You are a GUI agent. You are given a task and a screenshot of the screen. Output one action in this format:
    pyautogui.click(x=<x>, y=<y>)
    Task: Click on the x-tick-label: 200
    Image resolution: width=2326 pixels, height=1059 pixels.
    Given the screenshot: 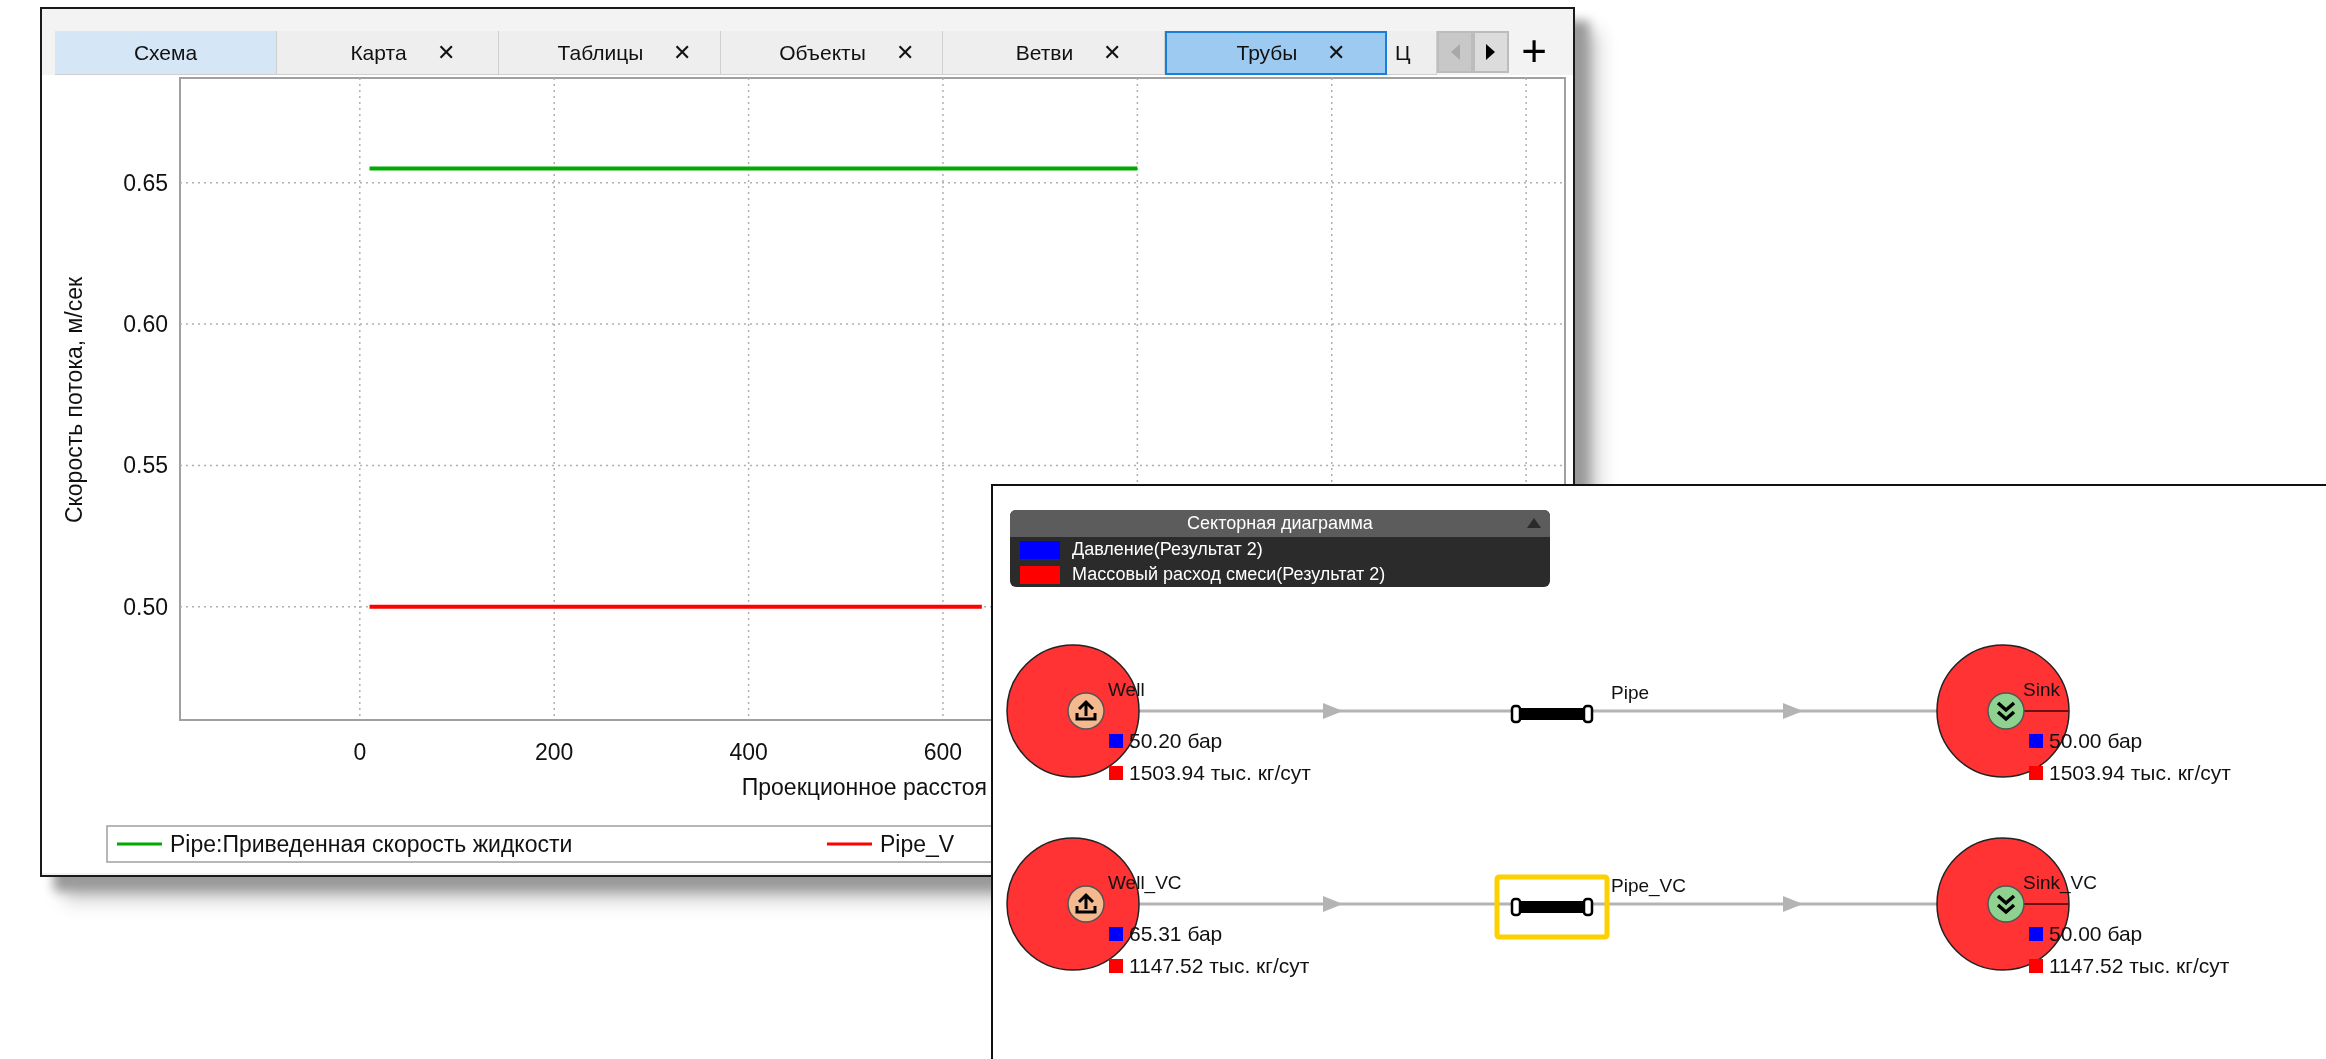 What is the action you would take?
    pyautogui.click(x=554, y=752)
    